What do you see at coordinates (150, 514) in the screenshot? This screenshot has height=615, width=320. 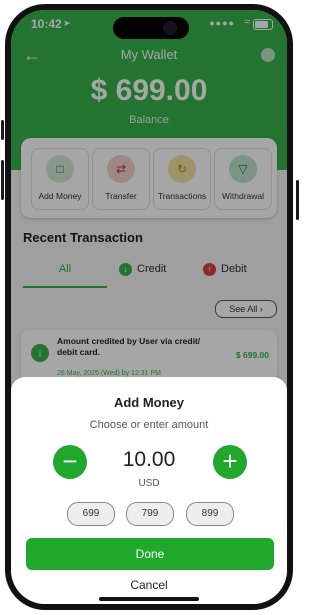 I see `preset-amount-chip: 799` at bounding box center [150, 514].